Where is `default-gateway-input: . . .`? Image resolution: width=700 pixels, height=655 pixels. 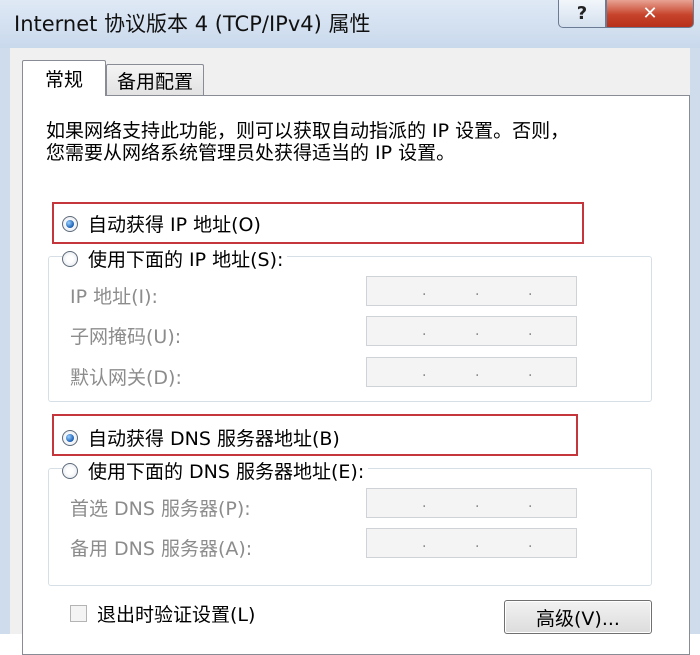
default-gateway-input: . . . is located at coordinates (471, 372).